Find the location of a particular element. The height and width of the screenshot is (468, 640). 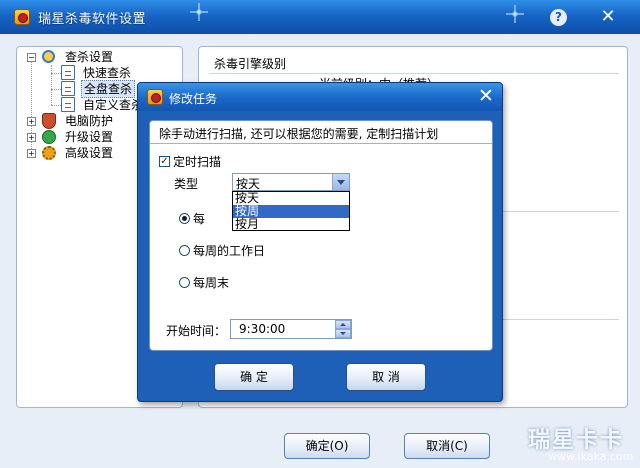

radio-every is located at coordinates (184, 218).